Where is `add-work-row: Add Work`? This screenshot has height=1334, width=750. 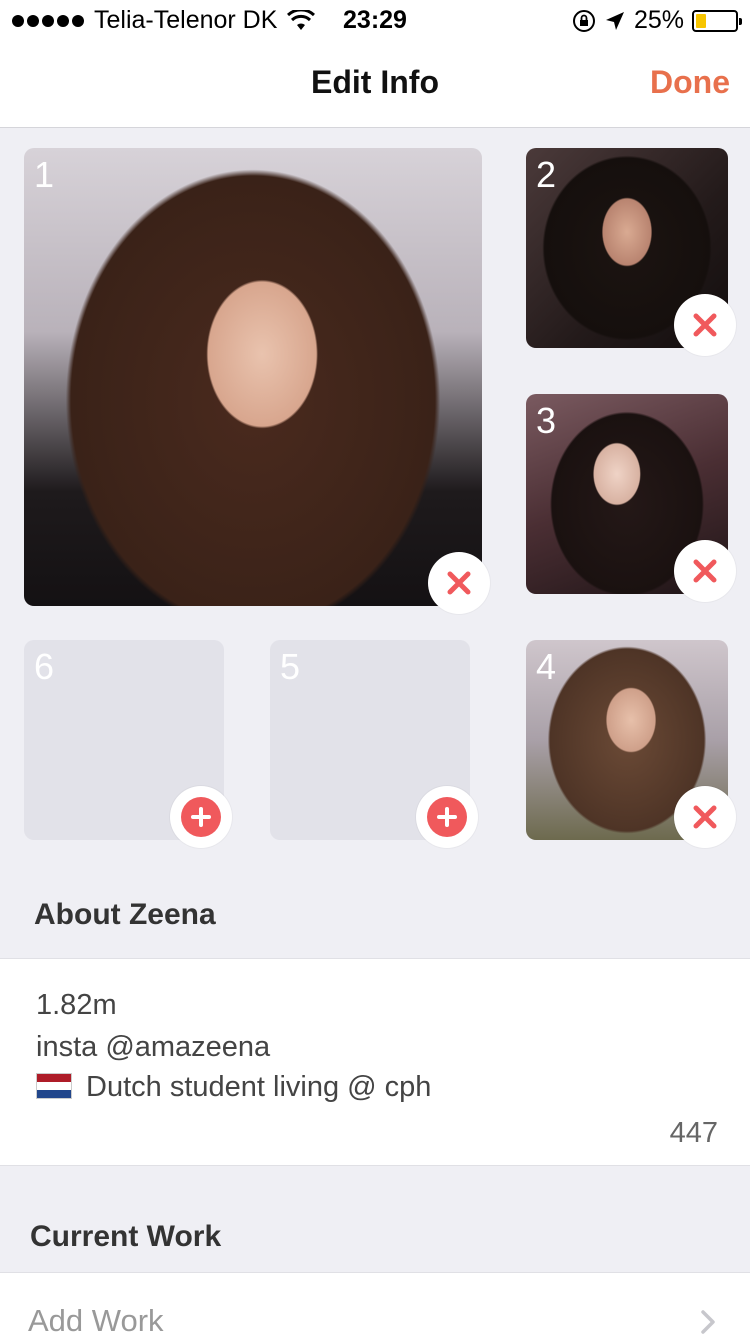
add-work-row: Add Work is located at coordinates (375, 1303).